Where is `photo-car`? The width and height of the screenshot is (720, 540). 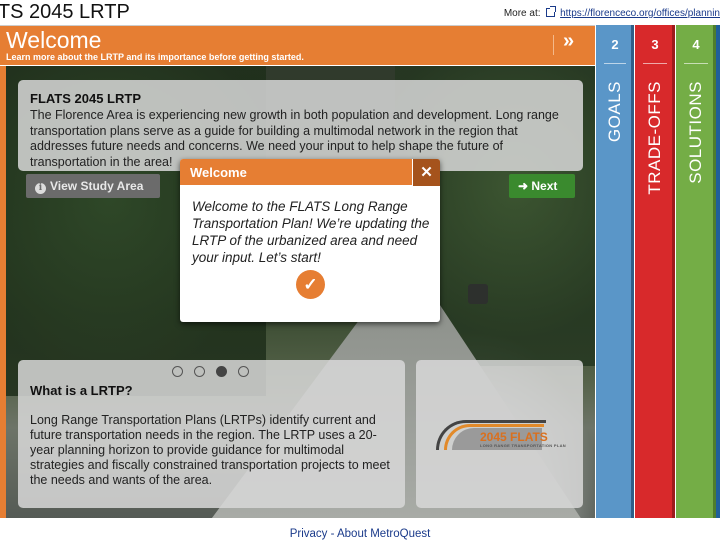 photo-car is located at coordinates (478, 294).